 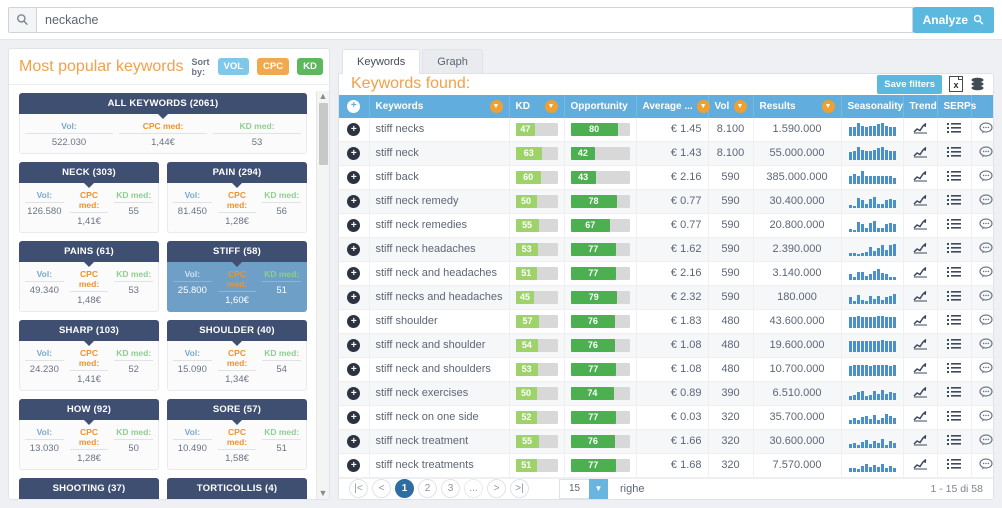 What do you see at coordinates (452, 61) in the screenshot?
I see `tab-graph: Graph` at bounding box center [452, 61].